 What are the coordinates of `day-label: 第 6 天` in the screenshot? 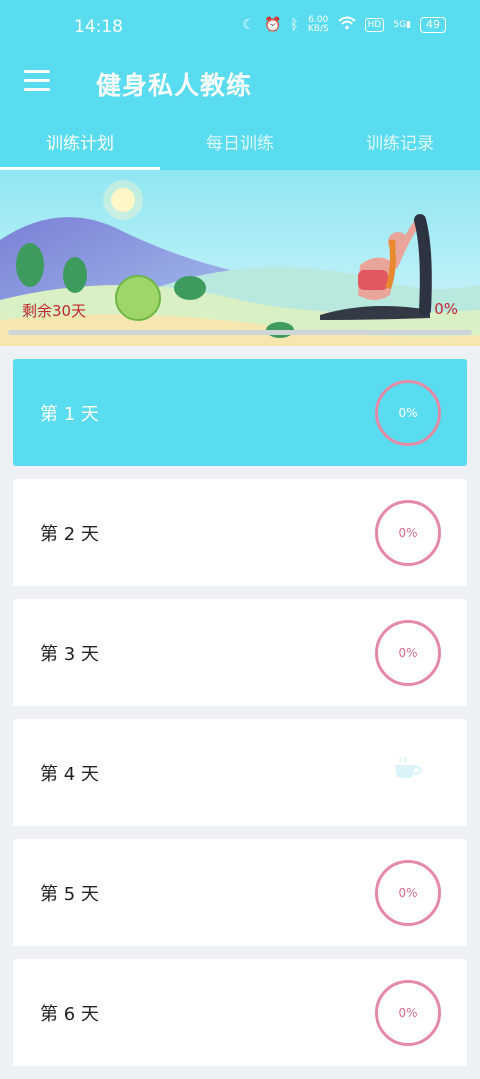 It's located at (69, 1014).